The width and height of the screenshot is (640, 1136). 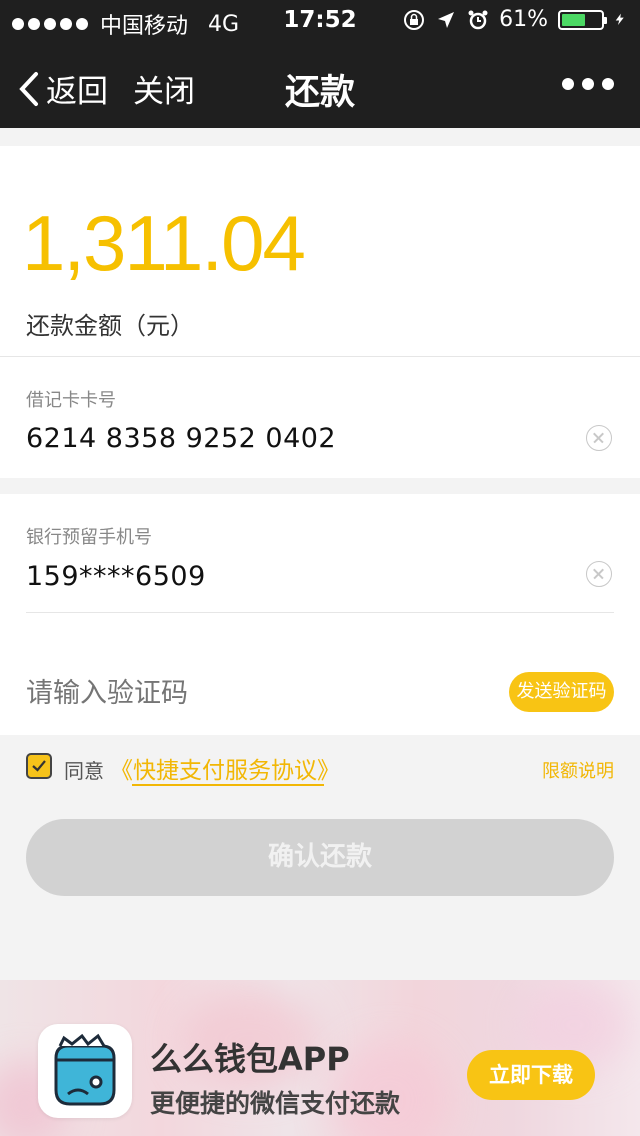 What do you see at coordinates (164, 88) in the screenshot?
I see `close-button: 关闭` at bounding box center [164, 88].